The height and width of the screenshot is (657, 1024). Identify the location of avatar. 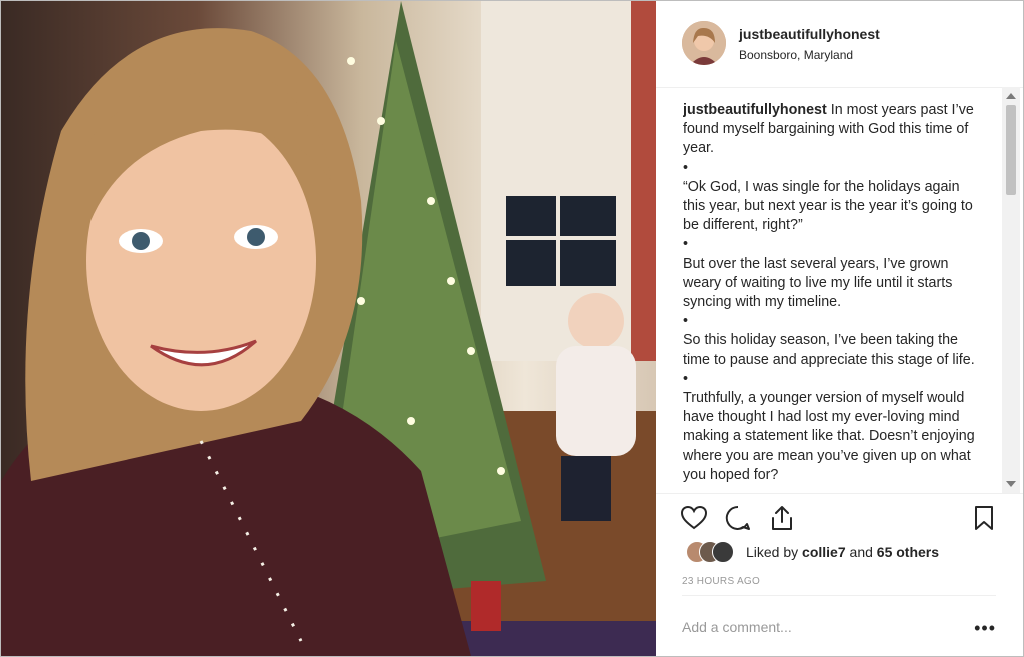
(704, 43).